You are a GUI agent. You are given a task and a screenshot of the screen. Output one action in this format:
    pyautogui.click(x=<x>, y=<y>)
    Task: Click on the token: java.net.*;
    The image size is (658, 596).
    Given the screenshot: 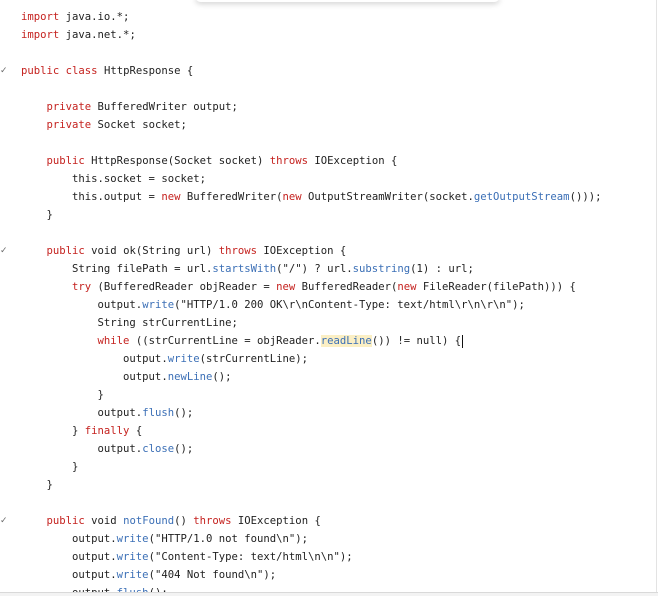 What is the action you would take?
    pyautogui.click(x=97, y=35)
    